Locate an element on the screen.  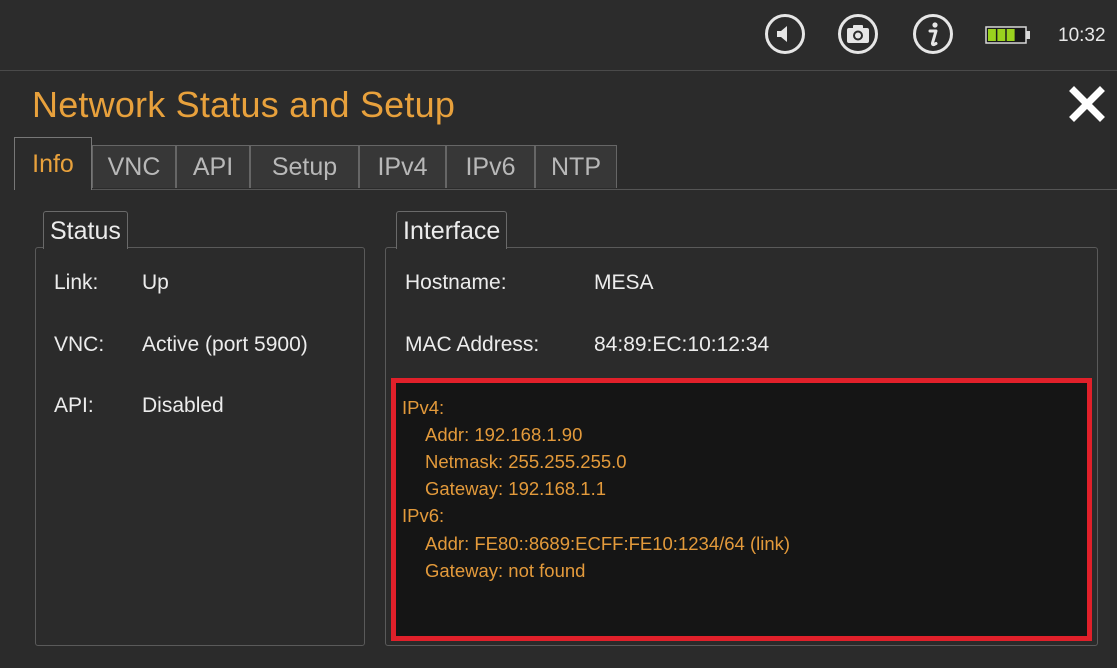
close-icon is located at coordinates (1087, 104).